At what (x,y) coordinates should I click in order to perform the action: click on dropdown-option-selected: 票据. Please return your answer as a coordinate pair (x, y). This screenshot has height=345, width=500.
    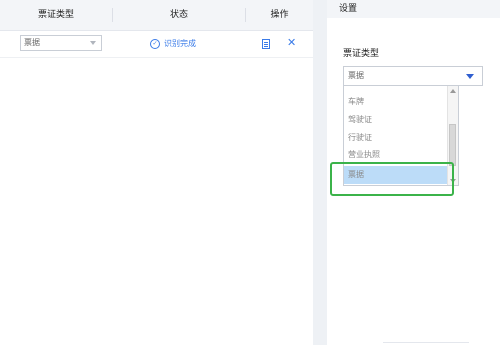
    Looking at the image, I should click on (397, 175).